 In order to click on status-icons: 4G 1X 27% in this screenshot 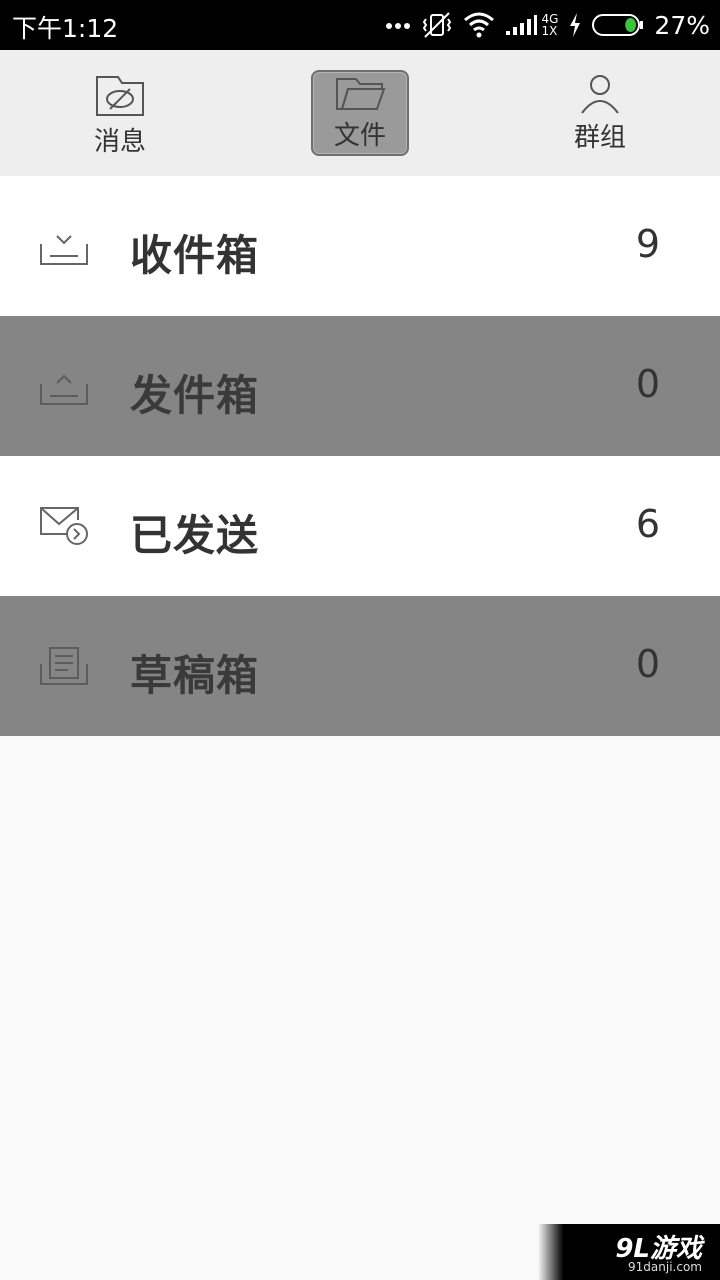, I will do `click(547, 25)`.